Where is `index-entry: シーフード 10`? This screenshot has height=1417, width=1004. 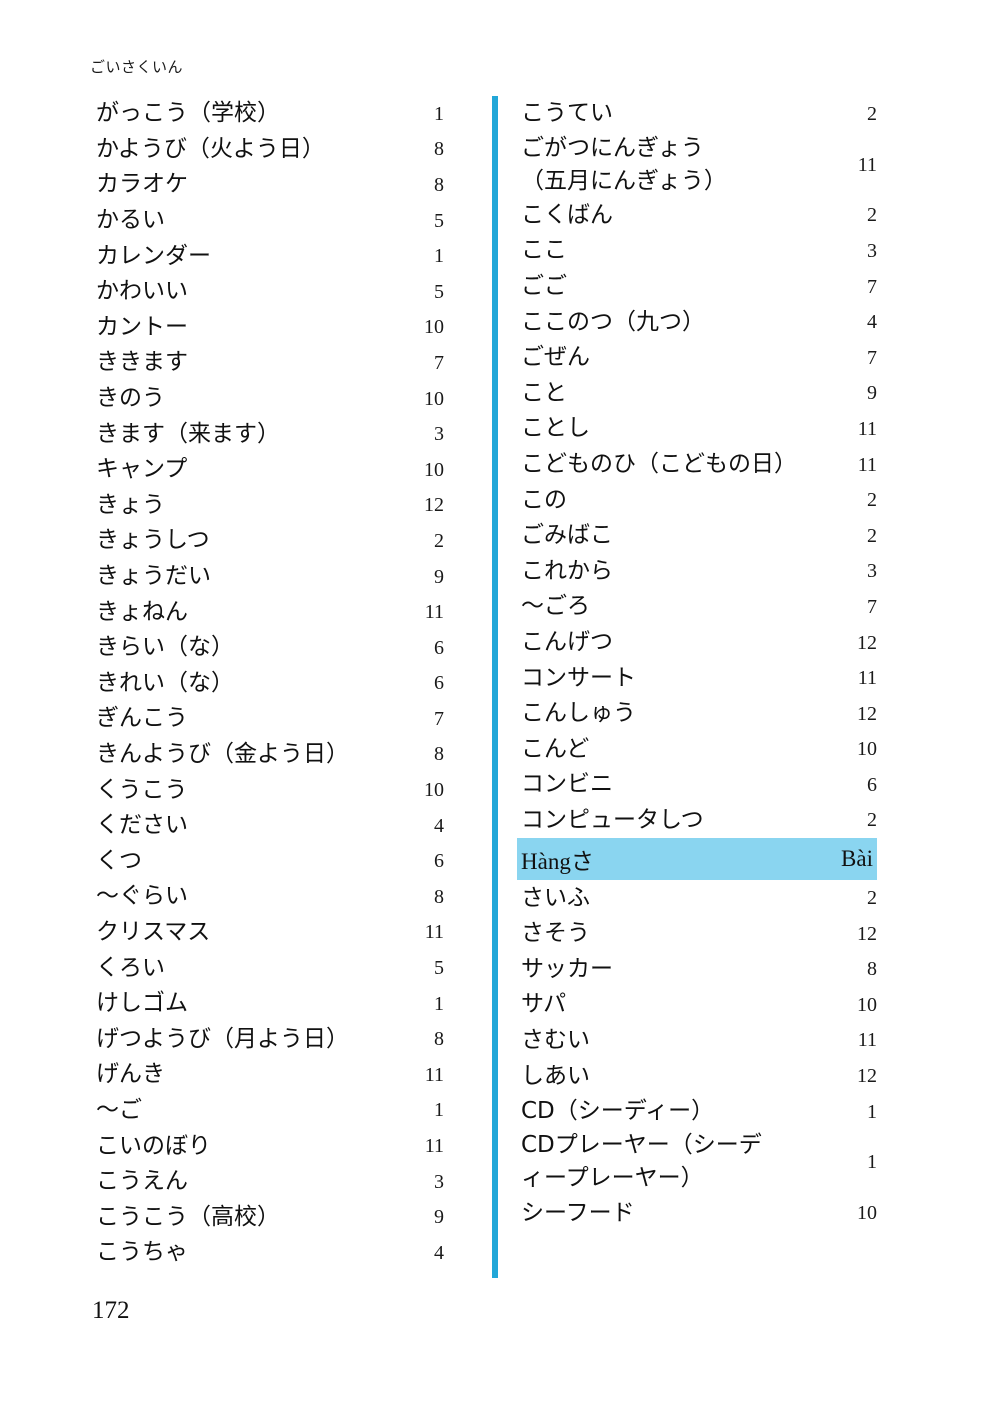
index-entry: シーフード 10 is located at coordinates (699, 1213).